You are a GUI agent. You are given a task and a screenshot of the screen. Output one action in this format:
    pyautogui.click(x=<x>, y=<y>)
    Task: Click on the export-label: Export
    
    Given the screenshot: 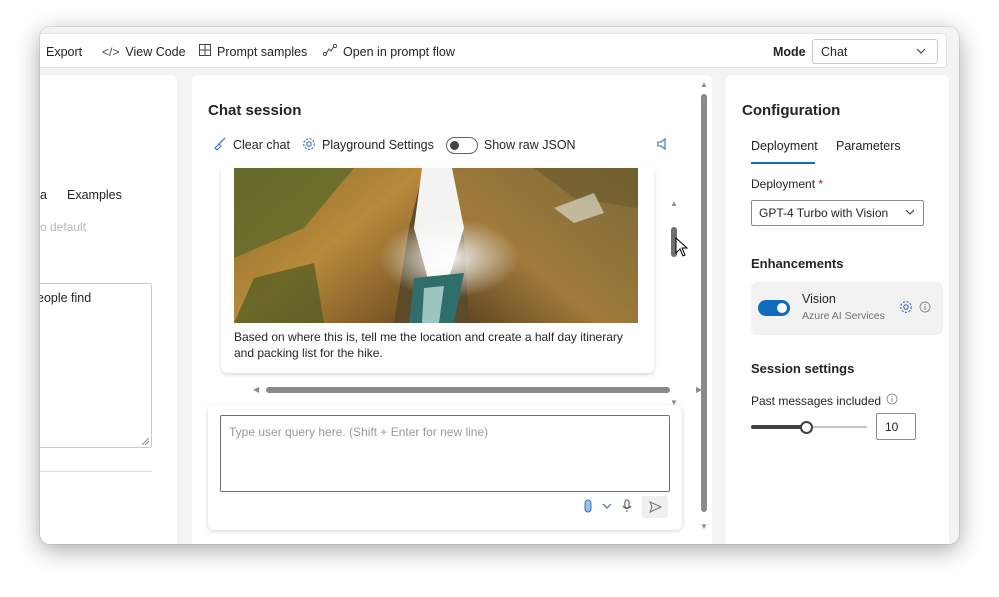 What is the action you would take?
    pyautogui.click(x=64, y=51)
    